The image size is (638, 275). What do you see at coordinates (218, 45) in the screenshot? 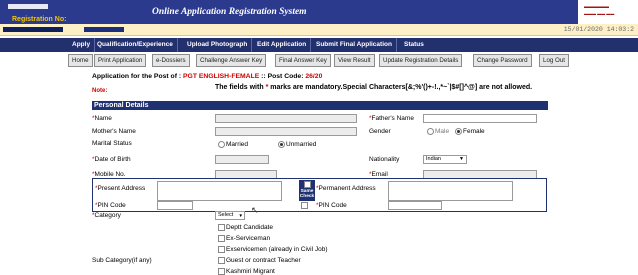
I see `nav-upload-photograph: Upload Photograph` at bounding box center [218, 45].